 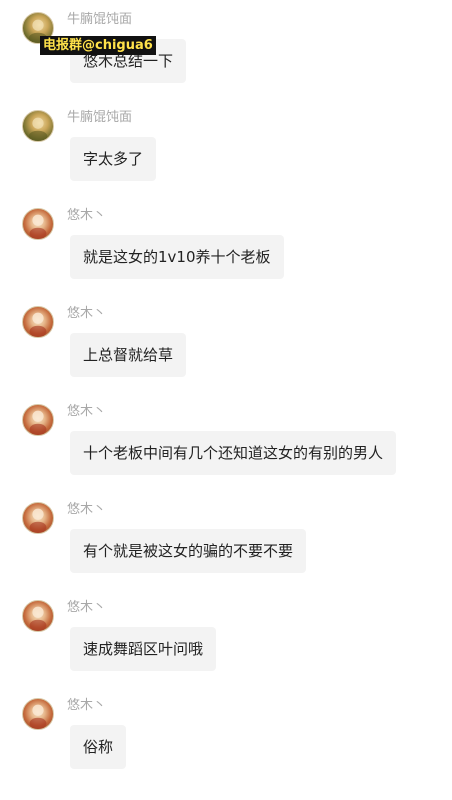 I want to click on chat-message: 悠木丶 上总督就给草, so click(x=226, y=355).